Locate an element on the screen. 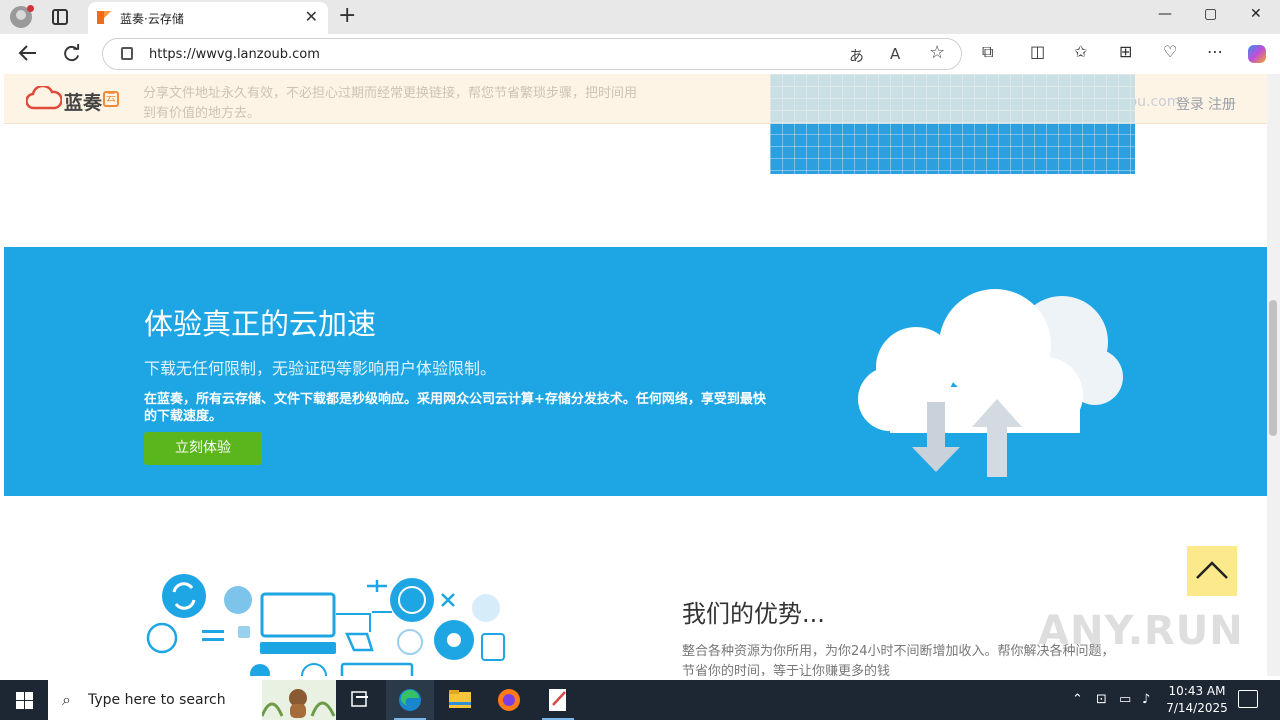 Image resolution: width=1280 pixels, height=724 pixels. tab-active: 蓝奏·云存储 ✕ is located at coordinates (208, 18).